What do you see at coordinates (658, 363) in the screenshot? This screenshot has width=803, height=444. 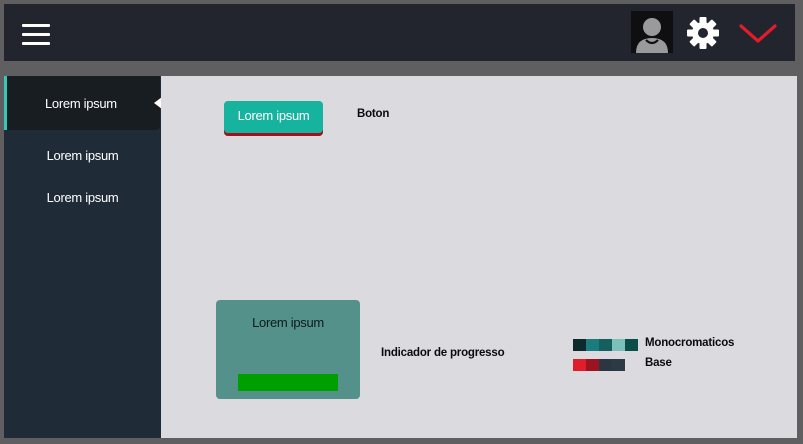 I see `palette-label-base: Base` at bounding box center [658, 363].